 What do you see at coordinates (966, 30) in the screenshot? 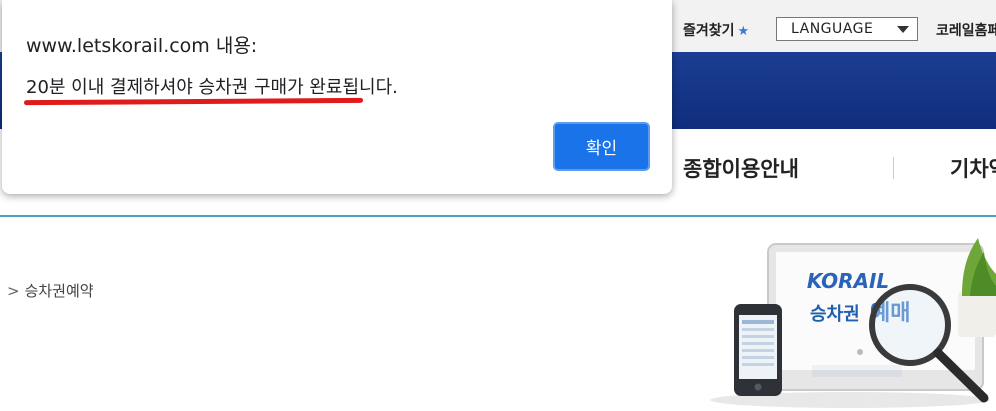
I see `korail-home-link: 코레일홈페` at bounding box center [966, 30].